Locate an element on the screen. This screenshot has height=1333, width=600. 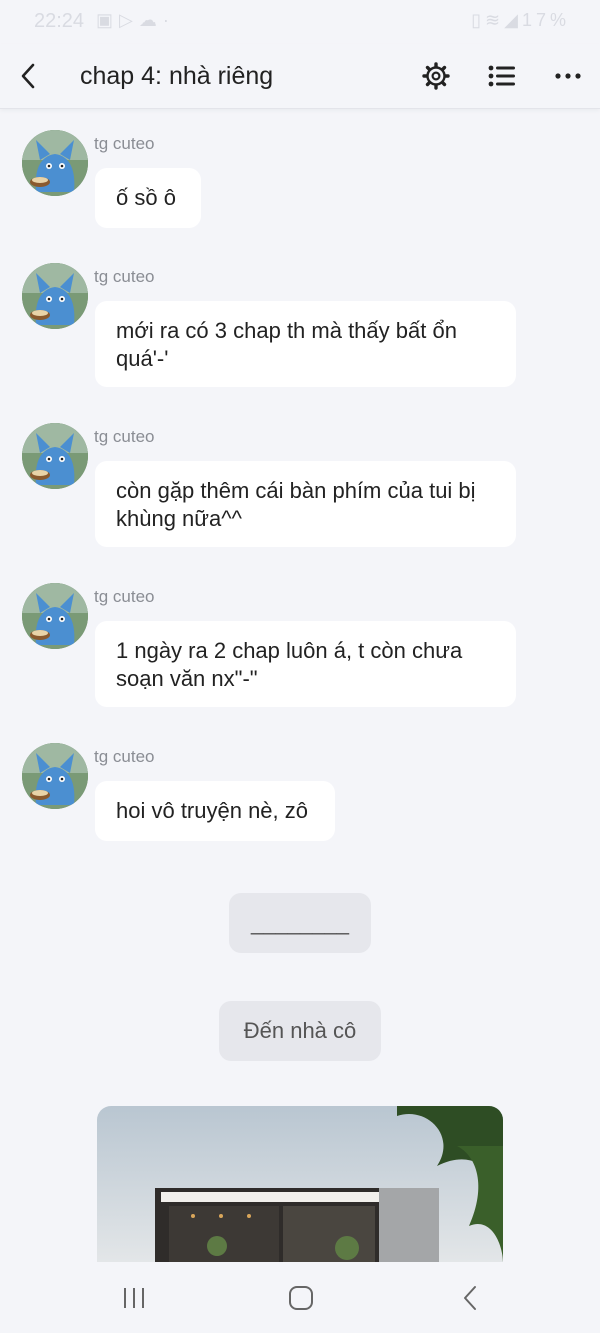
wifi-icon: ≋ is located at coordinates (495, 20).